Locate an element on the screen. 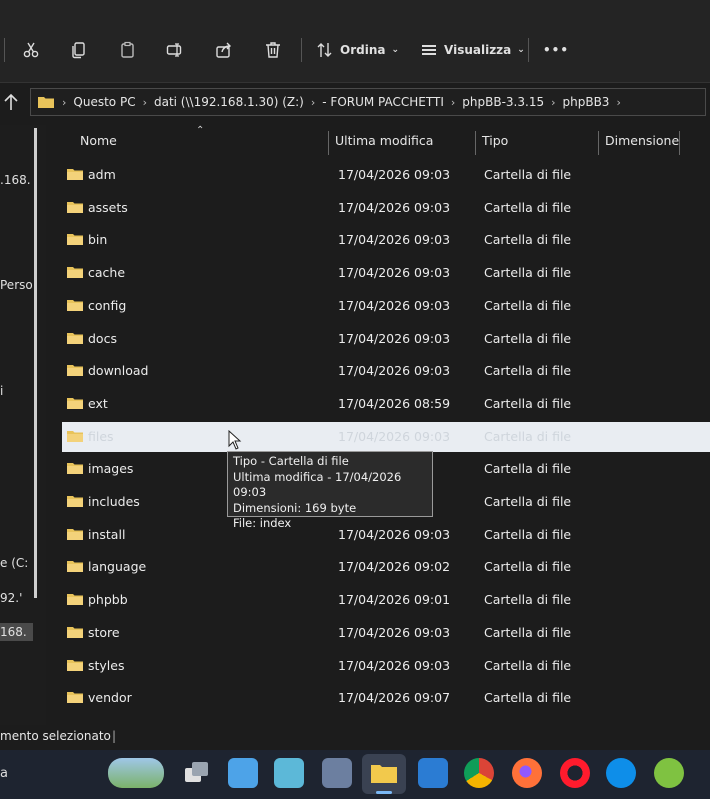  arrow-up-icon is located at coordinates (11, 102).